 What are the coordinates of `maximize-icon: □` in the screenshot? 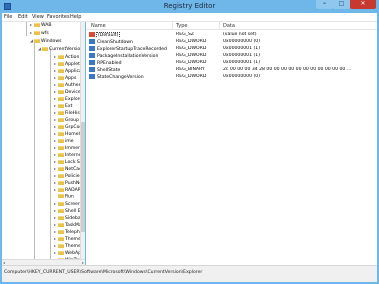 It's located at (341, 3).